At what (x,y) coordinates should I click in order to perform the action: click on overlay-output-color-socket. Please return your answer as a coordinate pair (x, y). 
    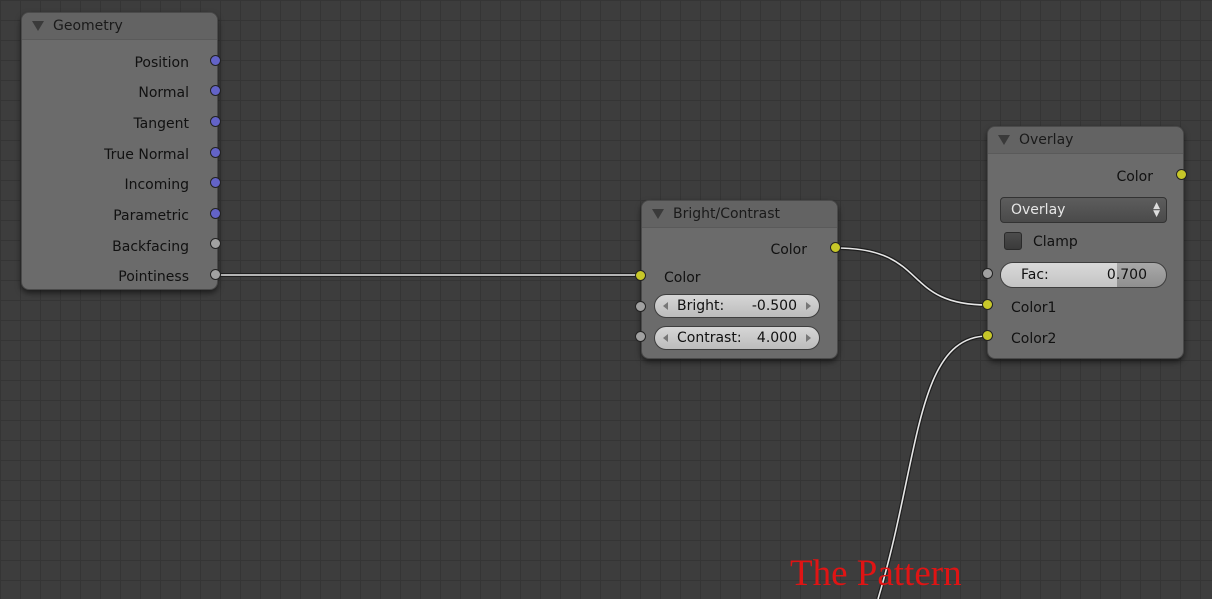
    Looking at the image, I should click on (1181, 174).